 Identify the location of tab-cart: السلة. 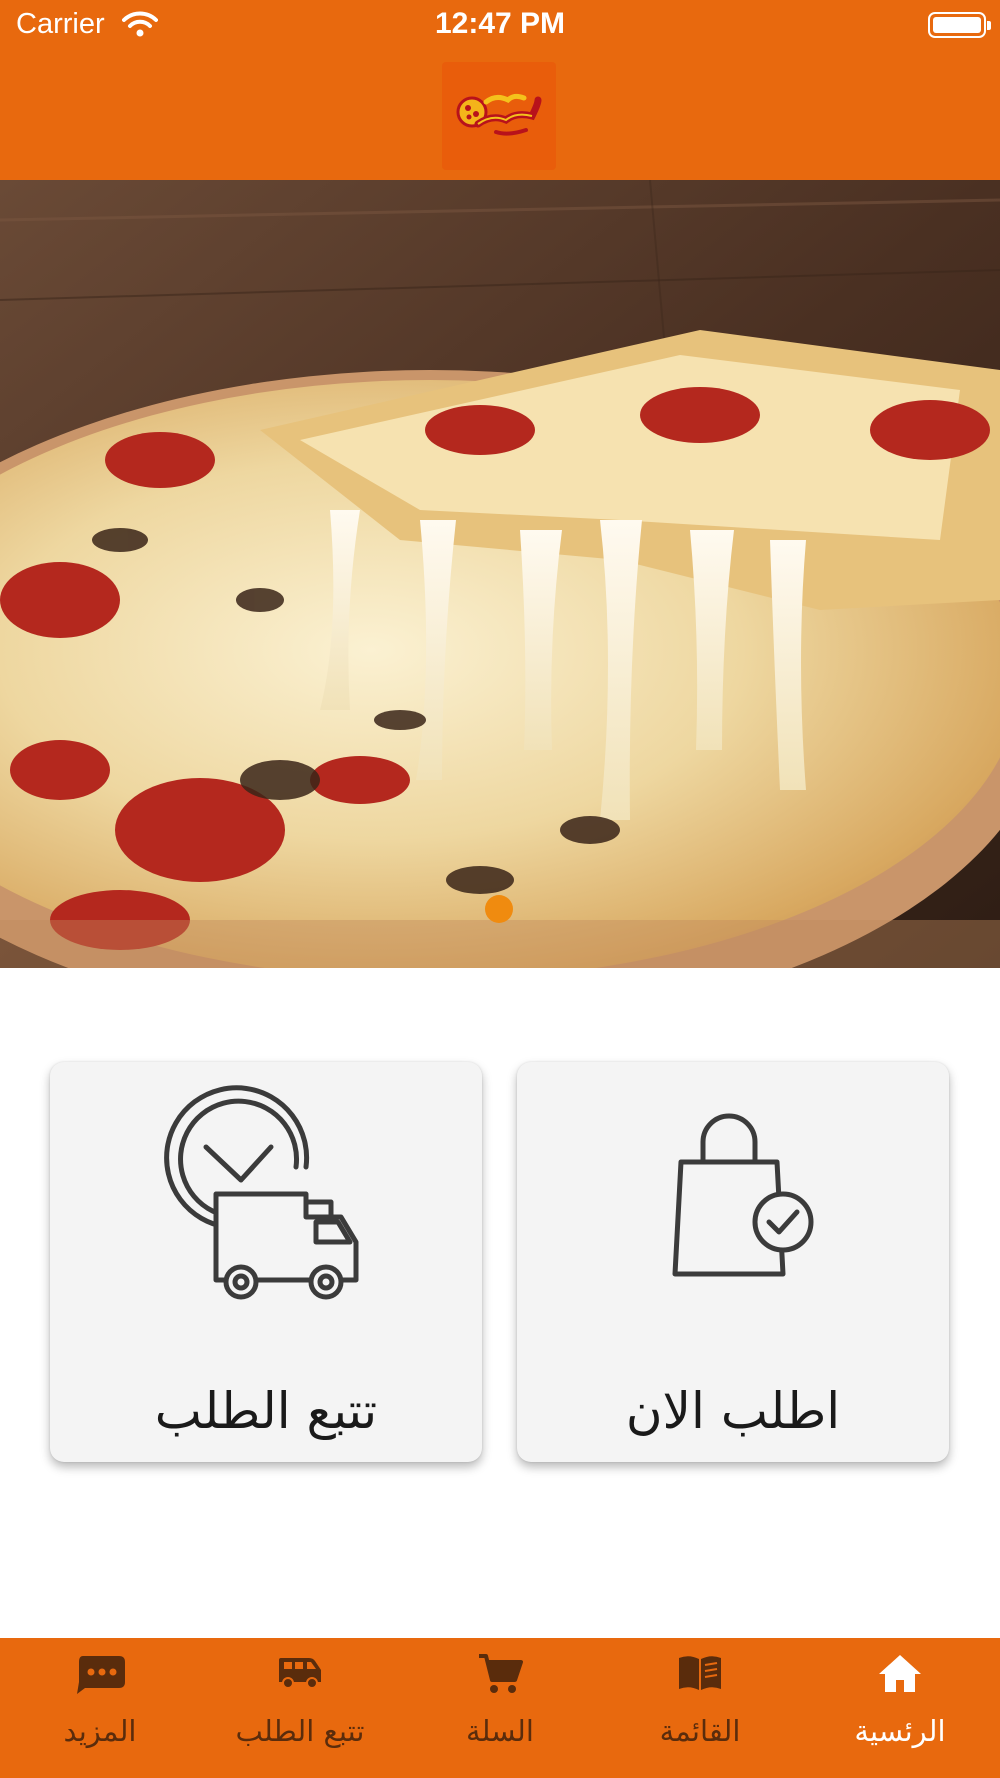
(500, 1708).